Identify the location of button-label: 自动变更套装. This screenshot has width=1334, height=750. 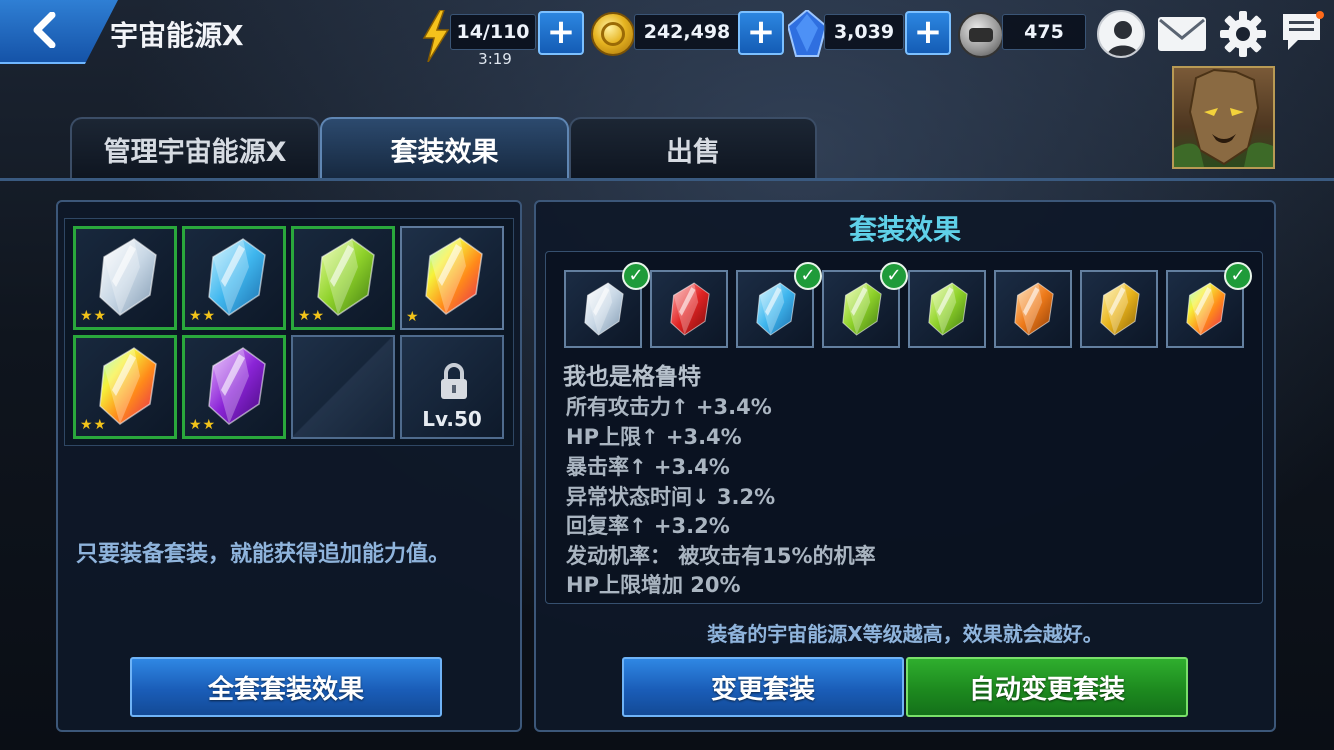
(1046, 689).